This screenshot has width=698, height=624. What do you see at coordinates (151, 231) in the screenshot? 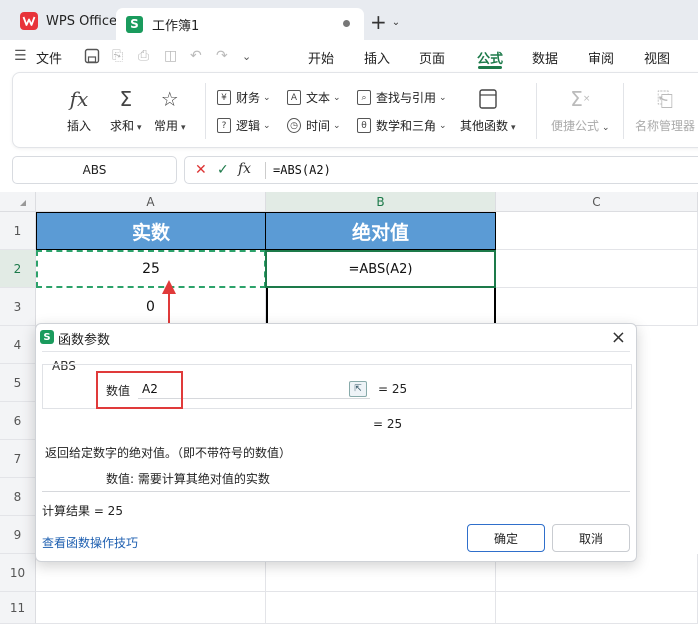
I see `cell-a1-header: 实数` at bounding box center [151, 231].